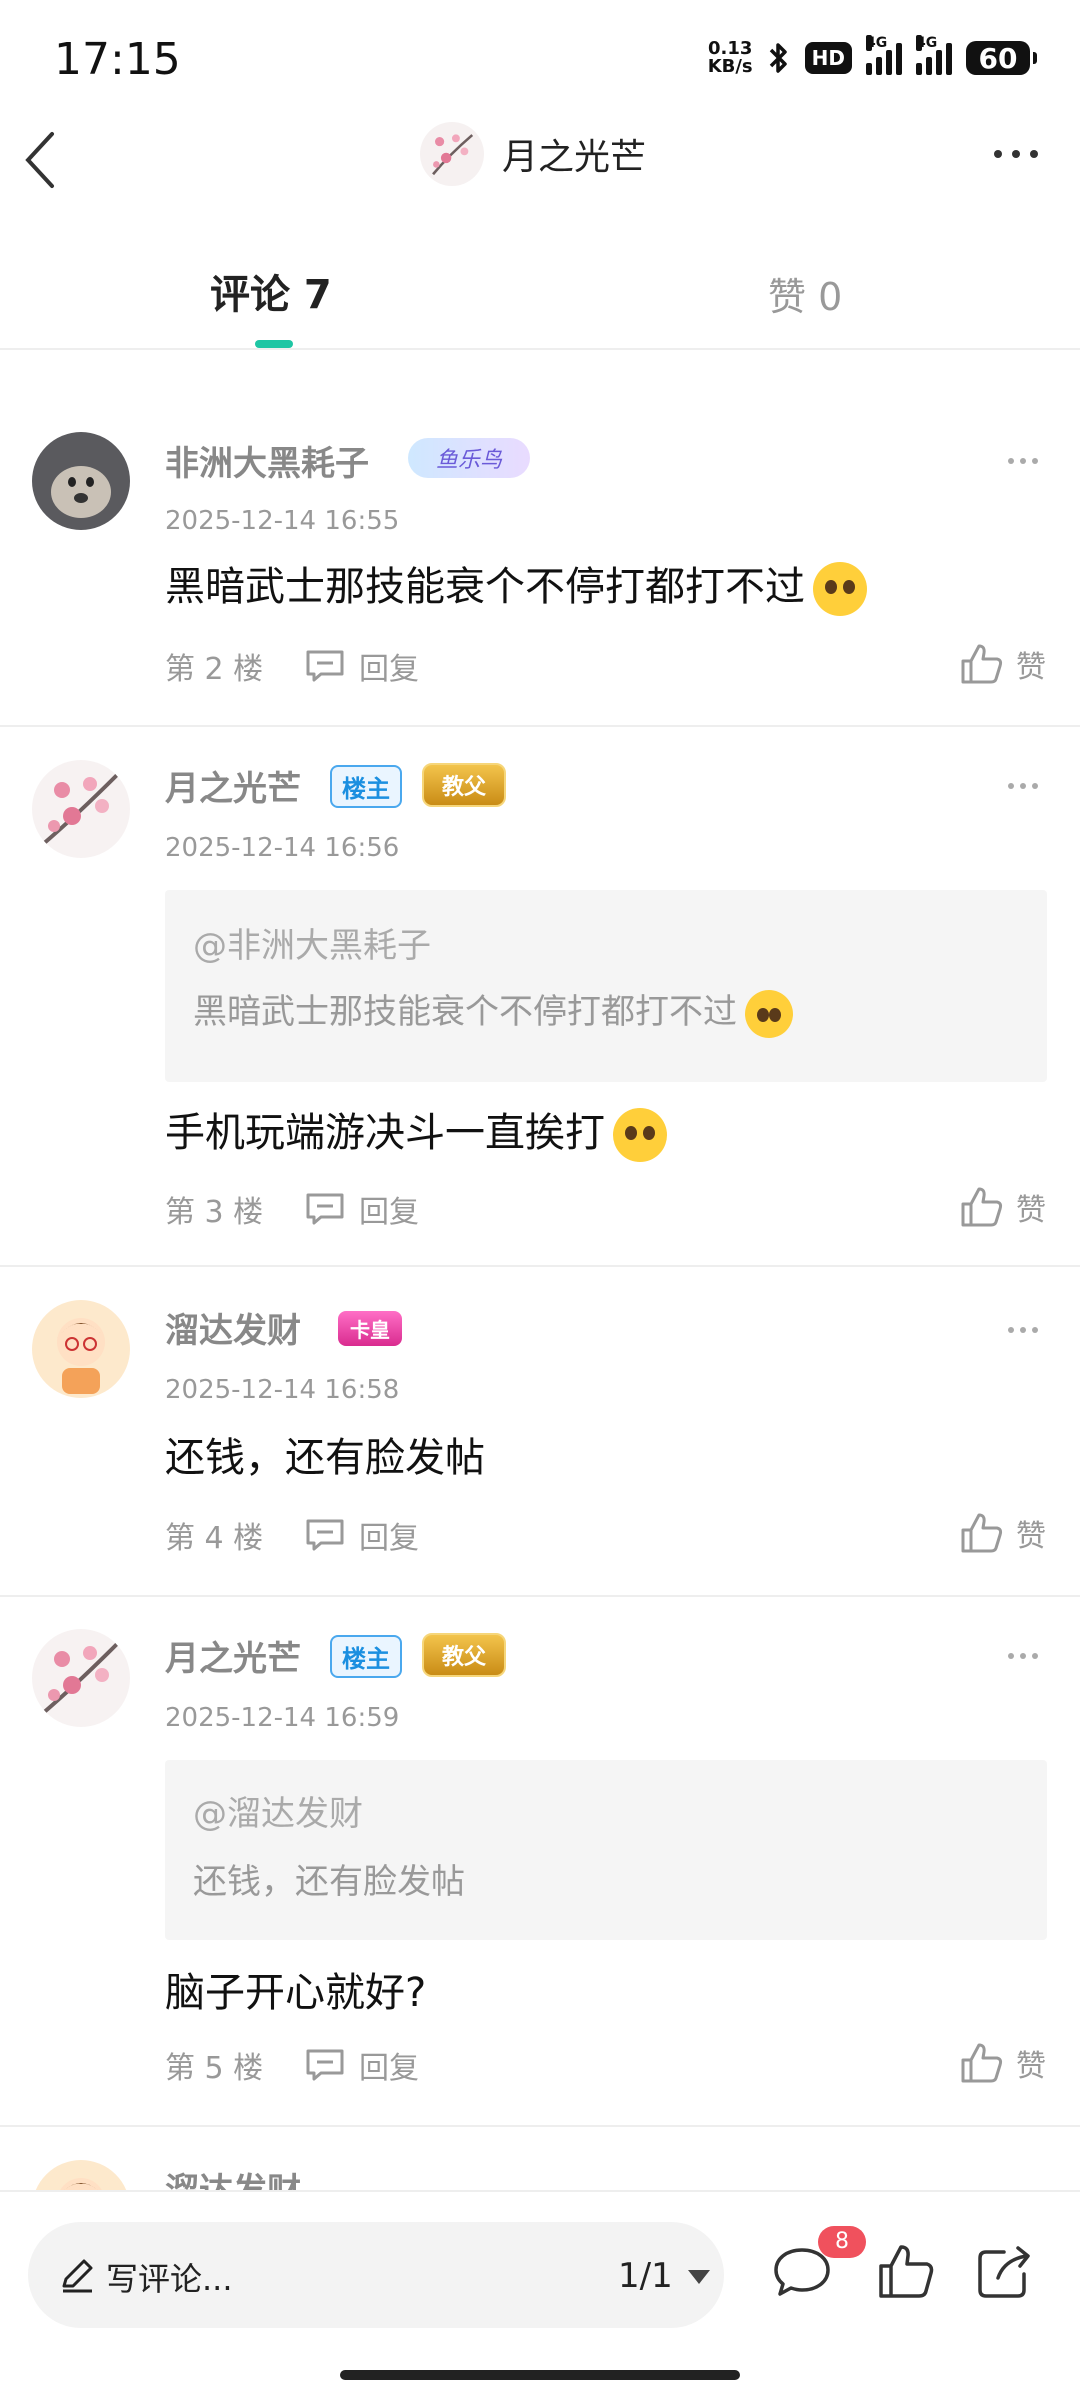  What do you see at coordinates (370, 1328) in the screenshot?
I see `user-title-badge: 卡皇` at bounding box center [370, 1328].